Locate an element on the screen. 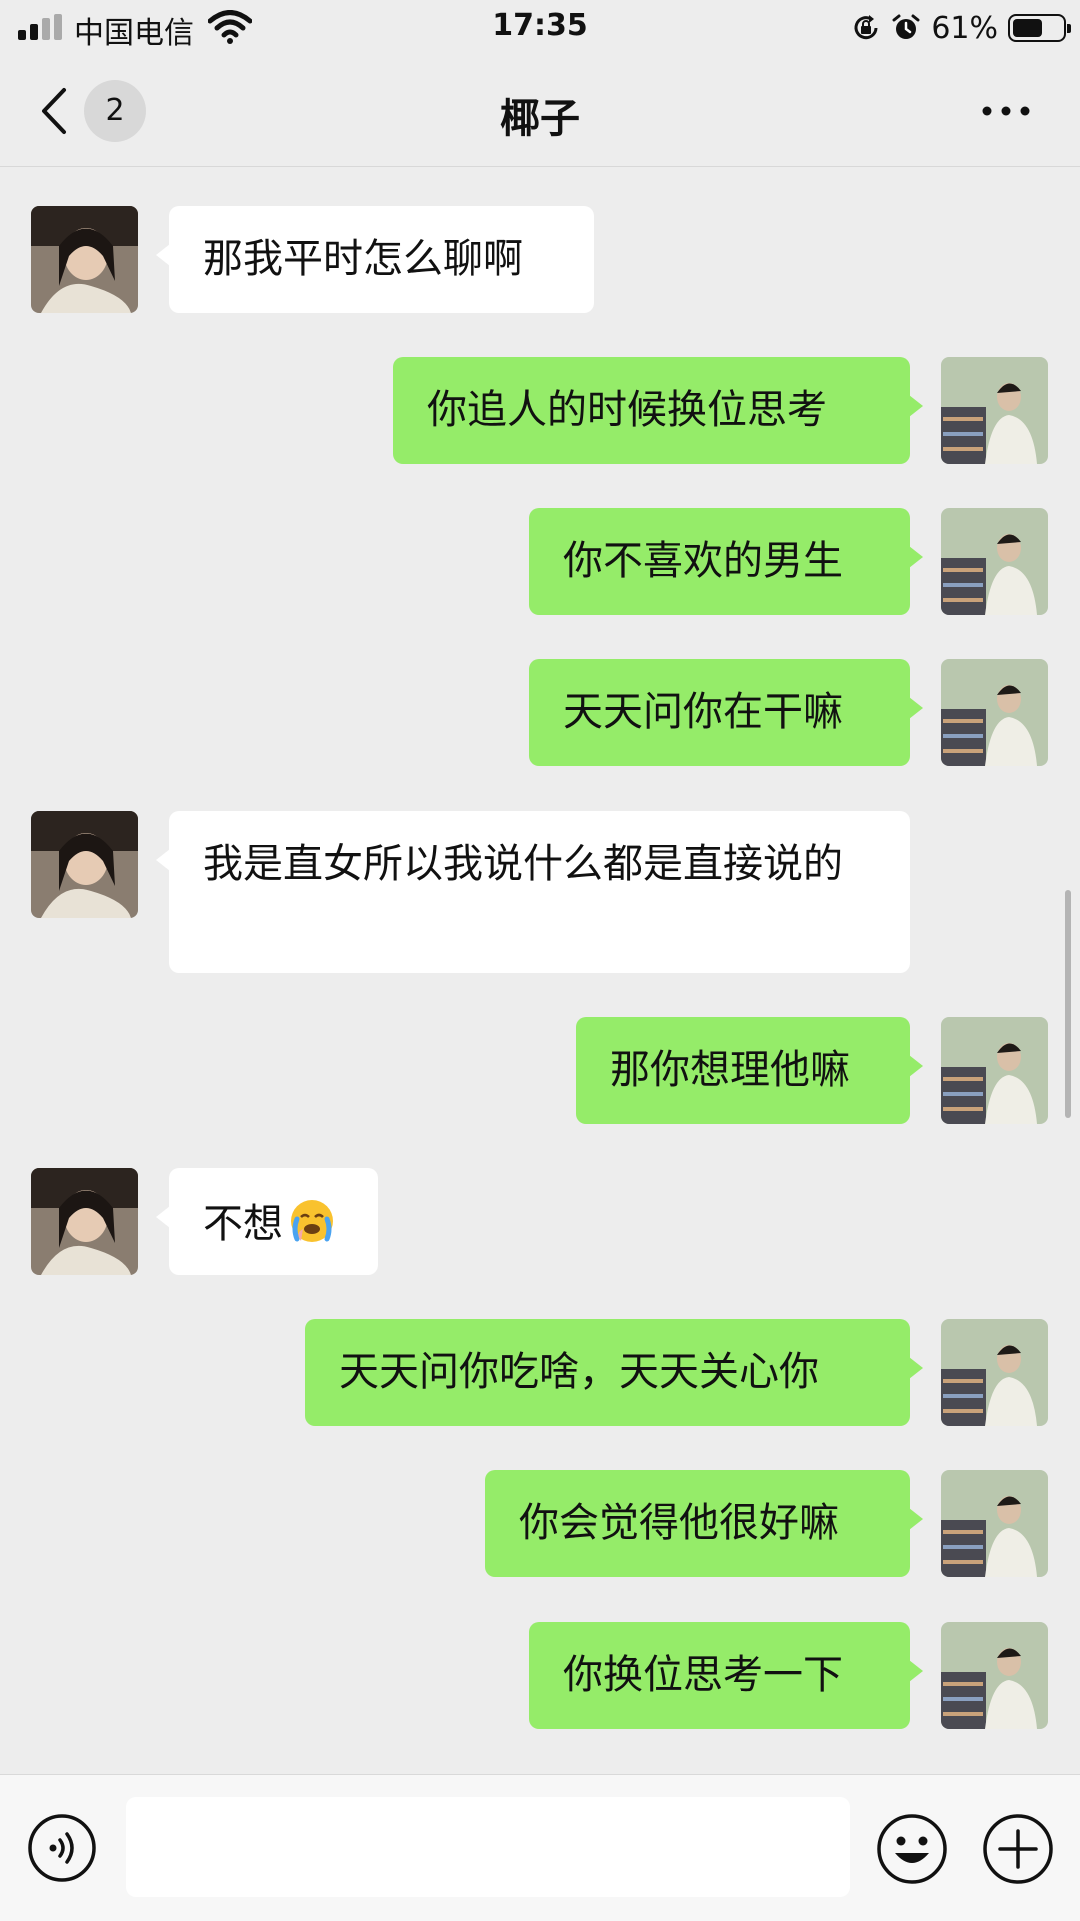 This screenshot has width=1080, height=1921. scrollbar is located at coordinates (1068, 1004).